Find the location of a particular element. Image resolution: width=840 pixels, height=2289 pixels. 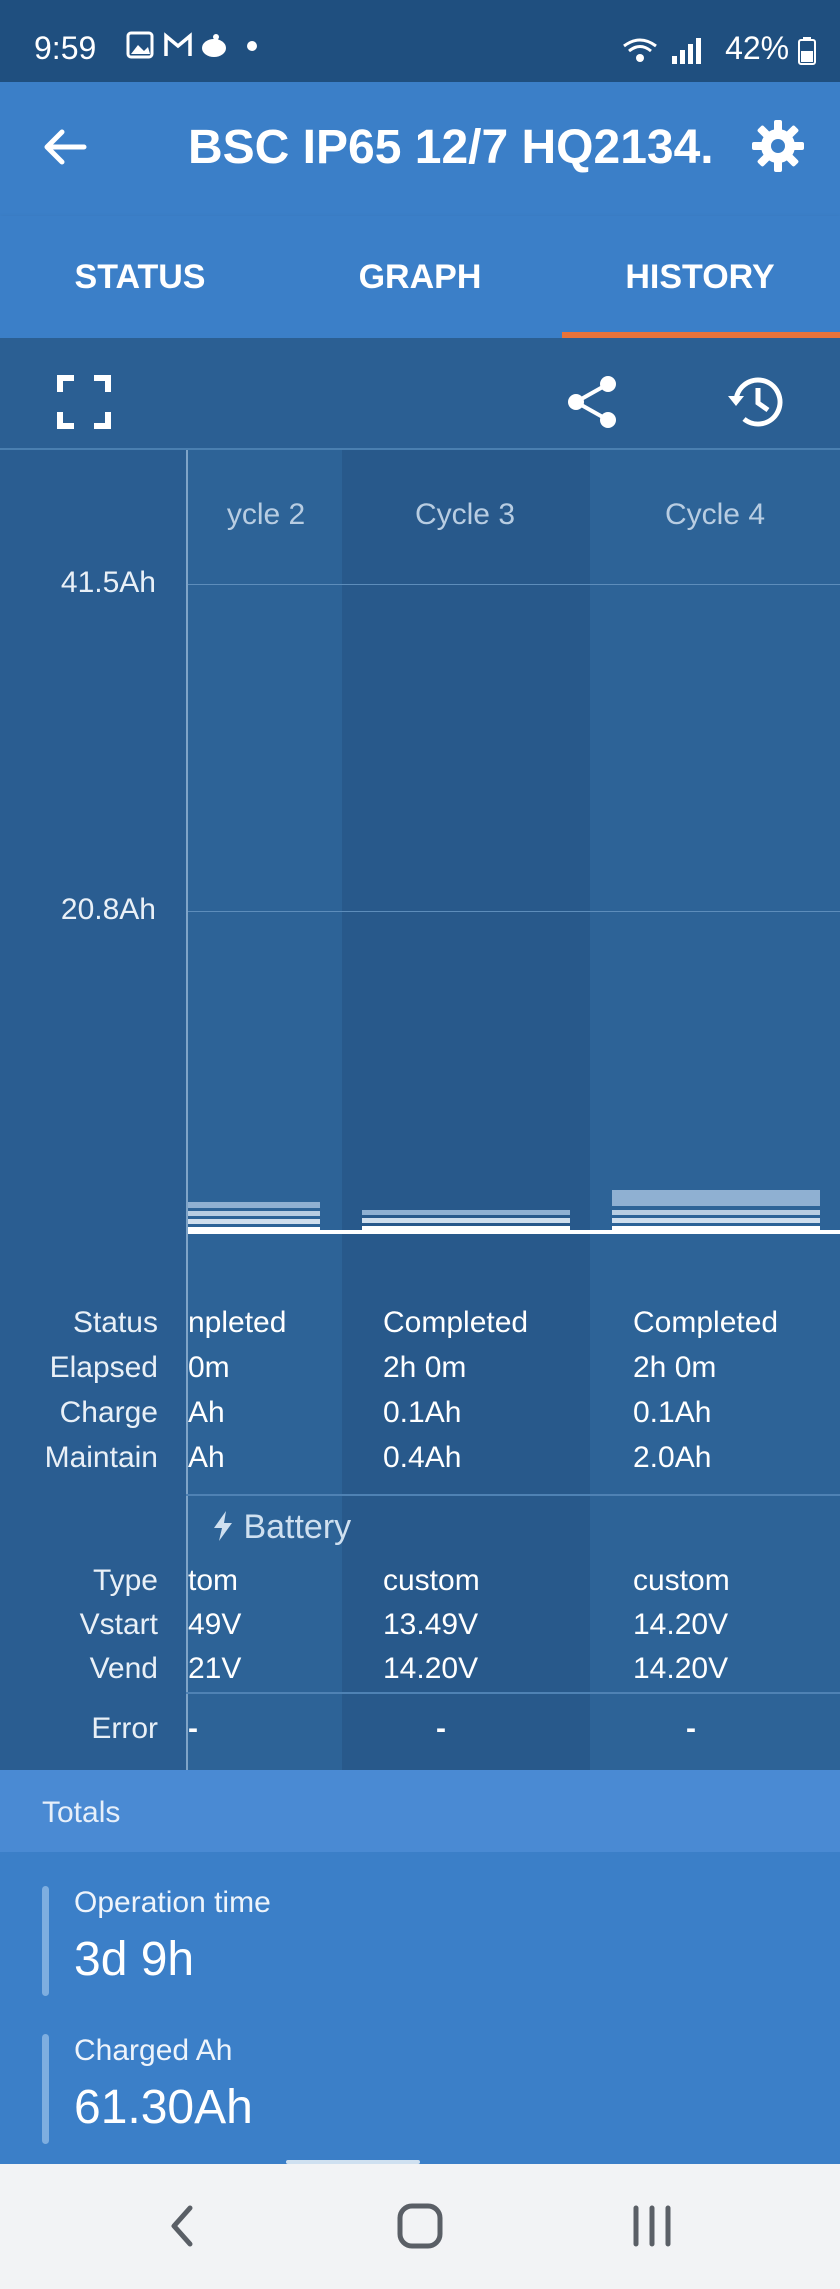

battery-percent: 42% is located at coordinates (757, 48).